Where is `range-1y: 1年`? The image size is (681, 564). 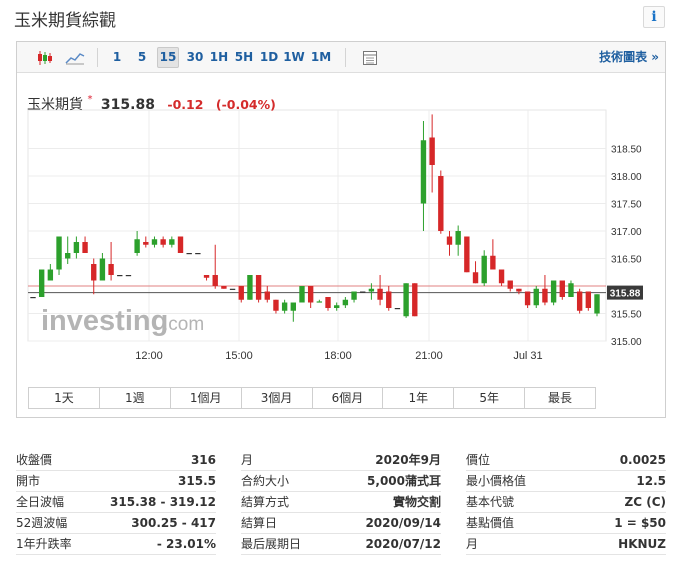 range-1y: 1年 is located at coordinates (419, 398).